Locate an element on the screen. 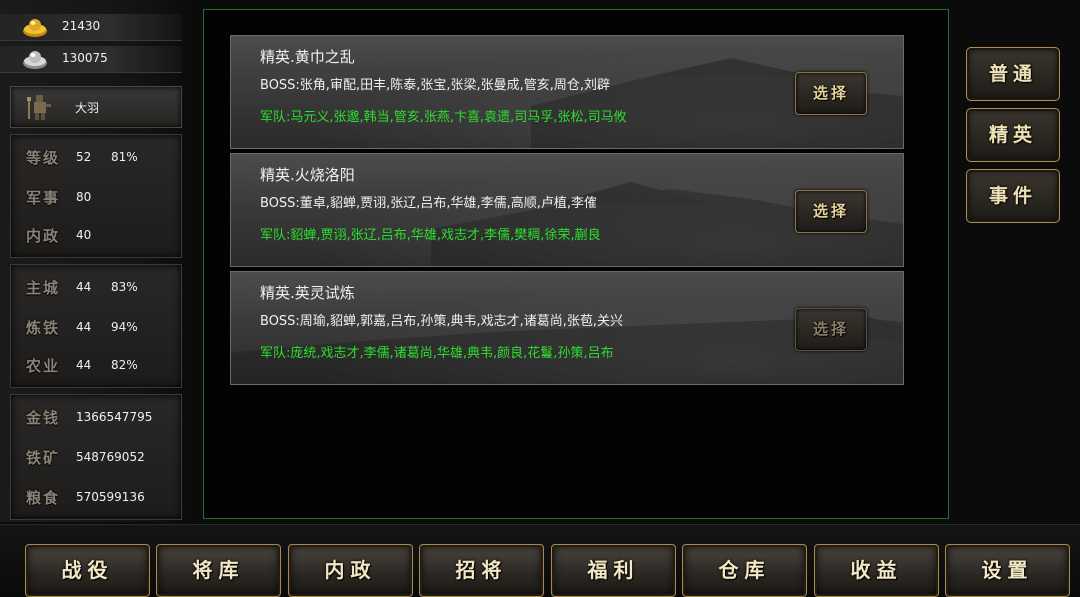  stat-military-label: 军事 is located at coordinates (43, 198).